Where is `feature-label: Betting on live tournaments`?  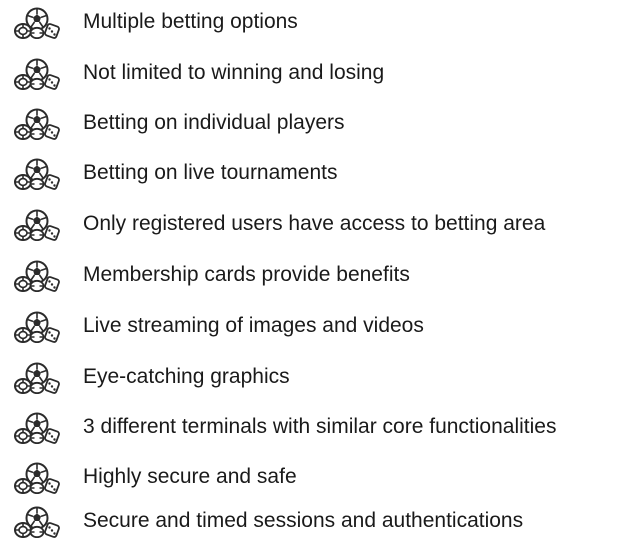 feature-label: Betting on live tournaments is located at coordinates (210, 172).